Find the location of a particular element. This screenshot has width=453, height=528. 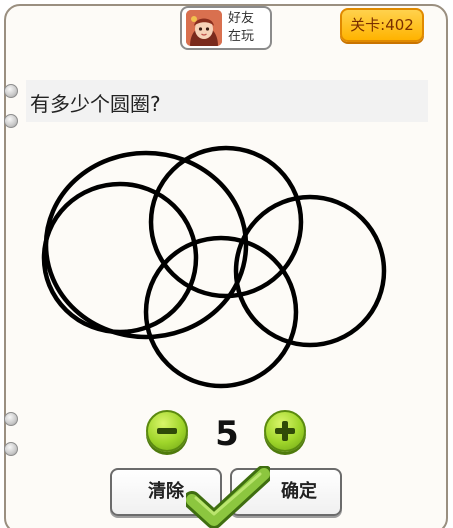

minus-icon is located at coordinates (167, 431).